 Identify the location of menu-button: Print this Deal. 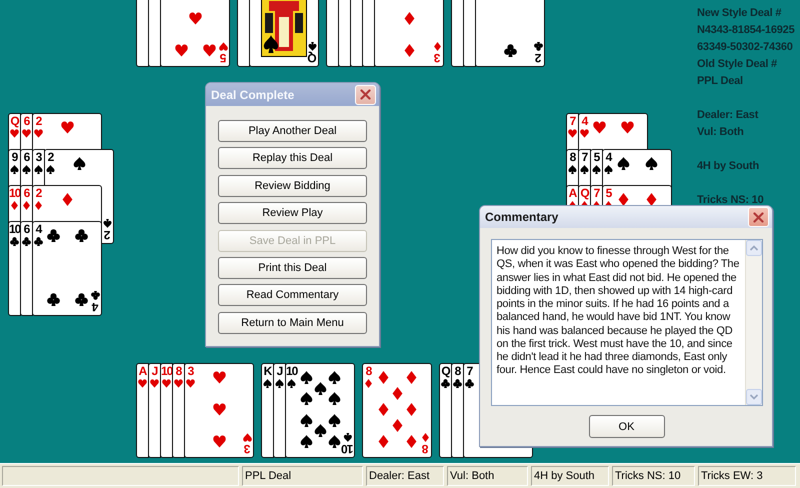
(292, 267).